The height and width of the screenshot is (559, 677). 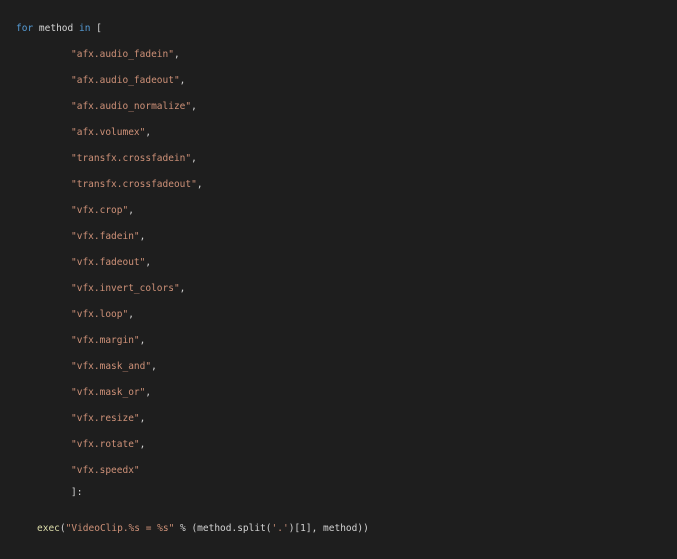 What do you see at coordinates (294, 528) in the screenshot?
I see `index-open: )[` at bounding box center [294, 528].